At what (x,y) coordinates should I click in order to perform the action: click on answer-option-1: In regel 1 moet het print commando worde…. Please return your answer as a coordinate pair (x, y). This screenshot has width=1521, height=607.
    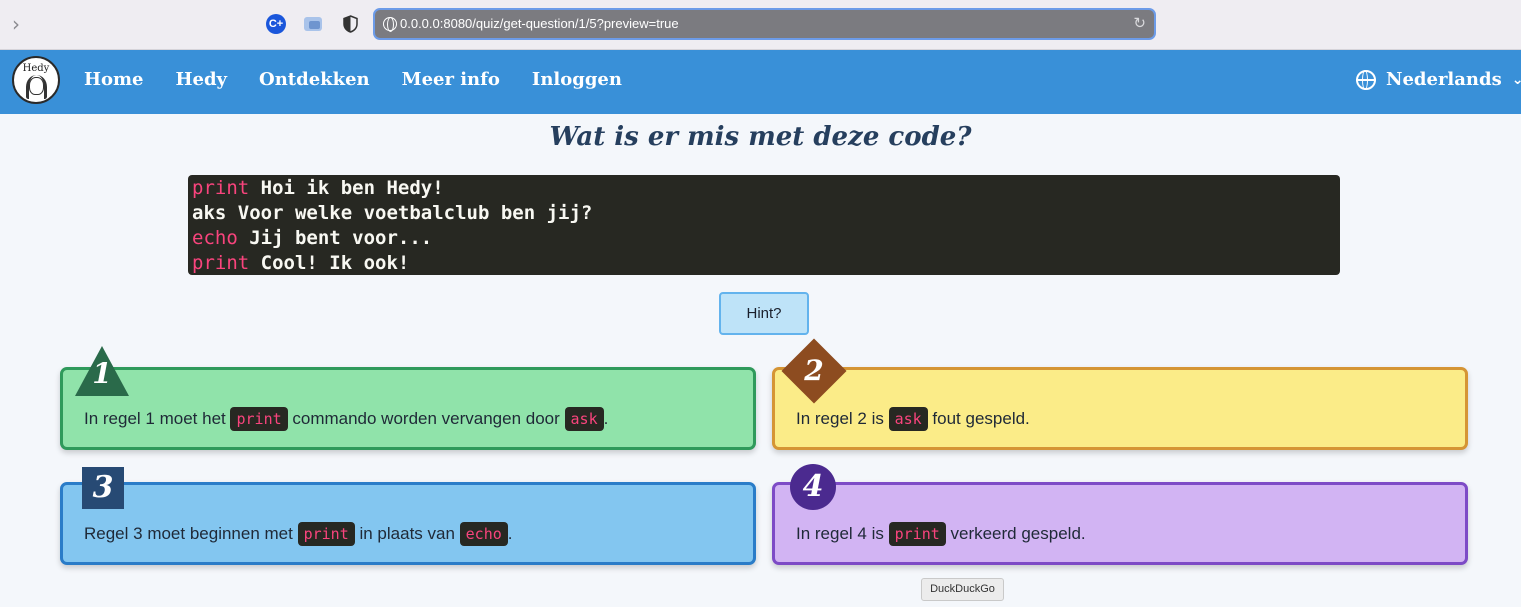
    Looking at the image, I should click on (408, 408).